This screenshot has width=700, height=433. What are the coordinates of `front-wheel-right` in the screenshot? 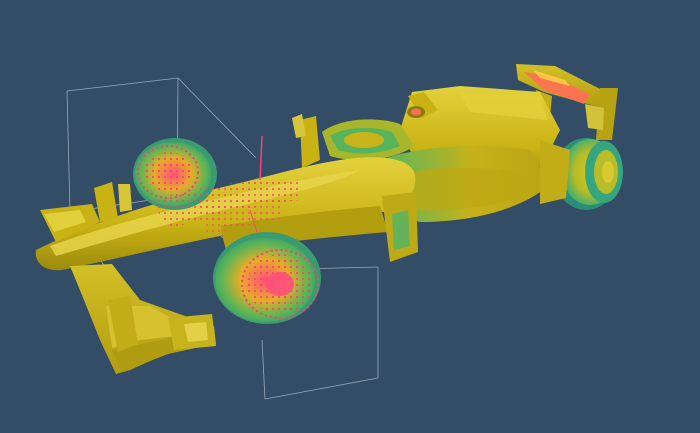 It's located at (267, 278).